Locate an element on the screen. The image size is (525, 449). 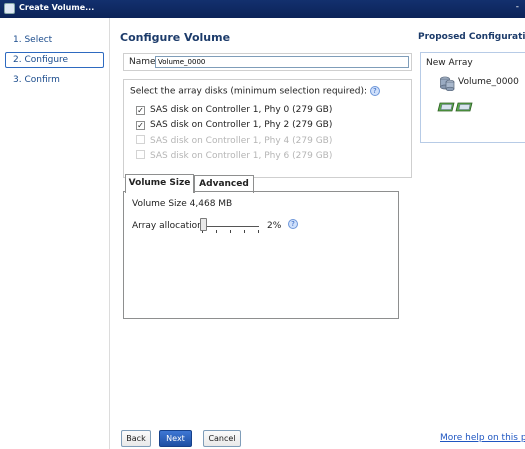
disk-label: SAS disk on Controller 1, Phy 0 (279 GB) is located at coordinates (241, 110).